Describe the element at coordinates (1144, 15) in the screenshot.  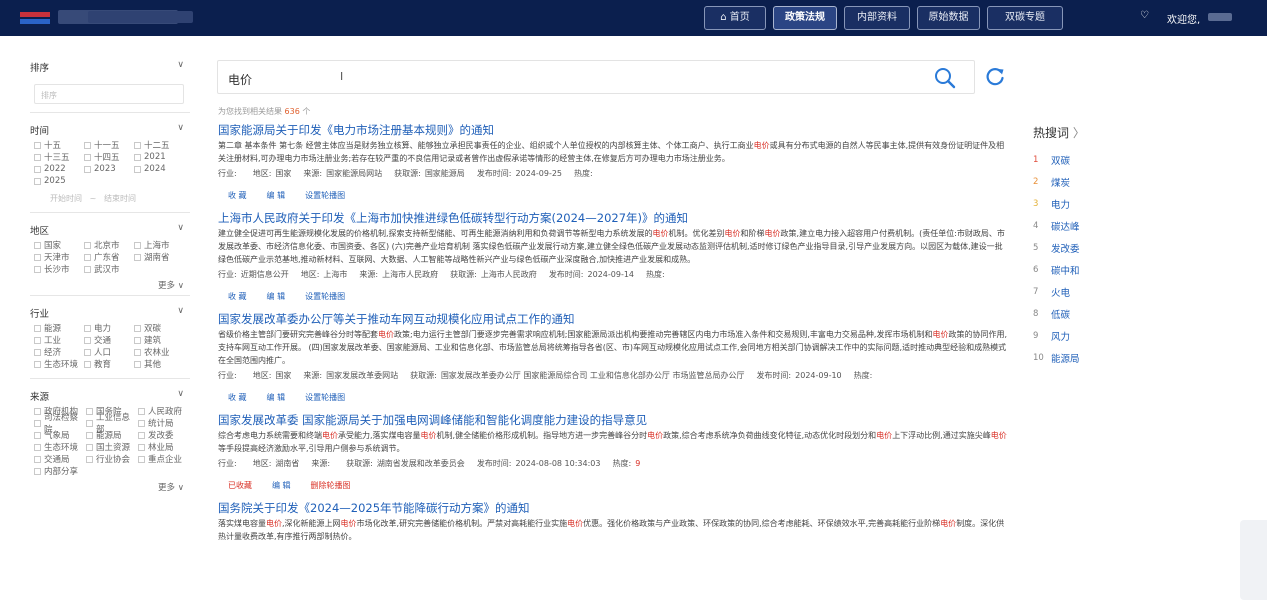
I see `heart-icon: ♡` at that location.